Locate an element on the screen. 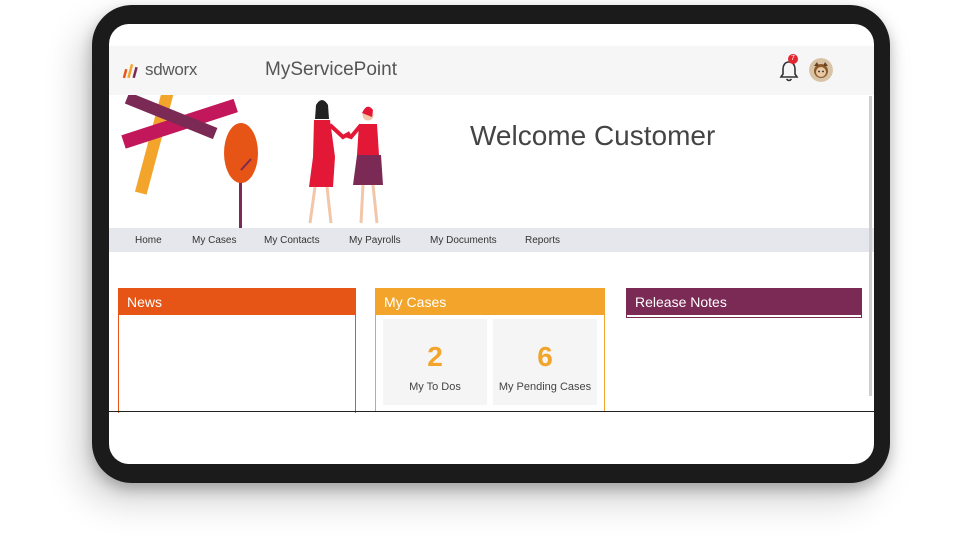  my-cases-card-title: My Cases is located at coordinates (490, 302).